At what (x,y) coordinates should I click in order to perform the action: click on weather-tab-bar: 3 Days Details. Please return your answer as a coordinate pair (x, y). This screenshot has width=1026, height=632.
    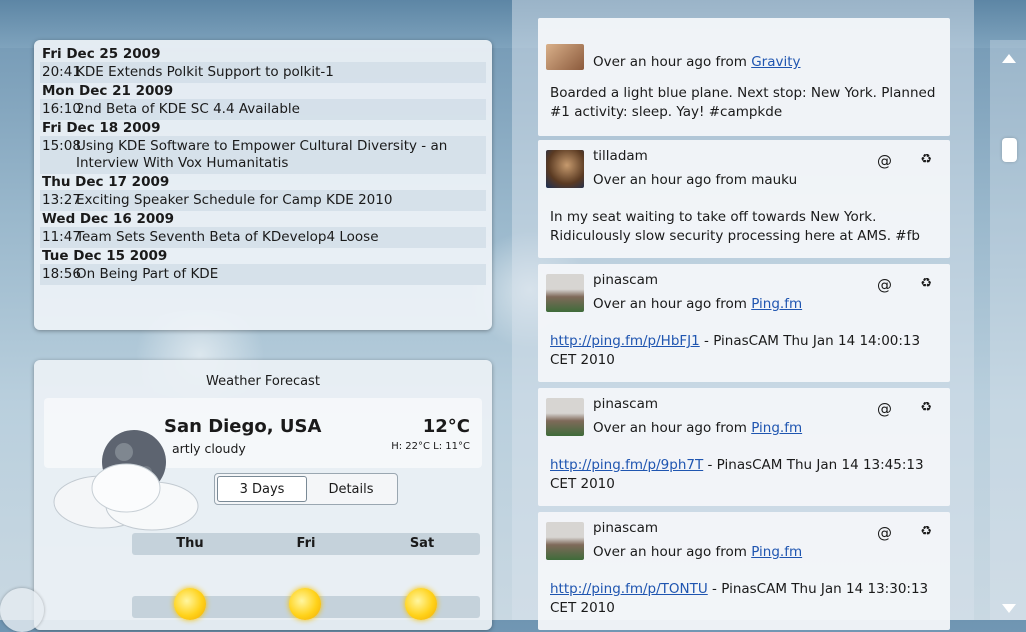
    Looking at the image, I should click on (306, 489).